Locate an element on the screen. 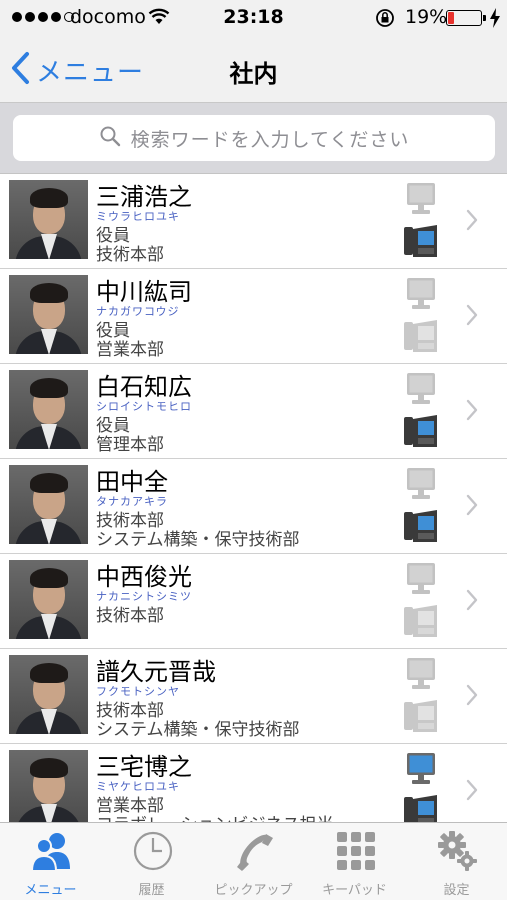  tab-bar: メニュー 履歴 ピックアップ キーパッド 設定 is located at coordinates (253, 861).